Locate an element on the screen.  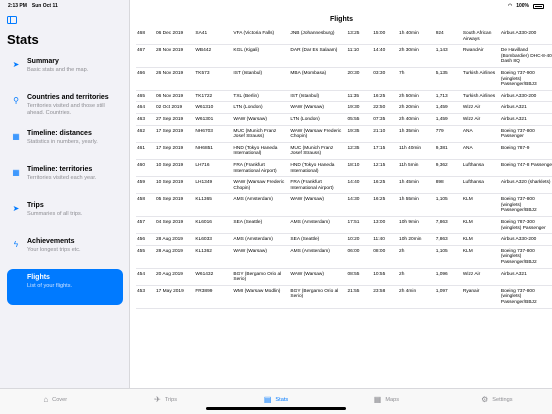
sidebar-item-trips: ➤ Trips Summaries of all trips. is located at coordinates (65, 215).